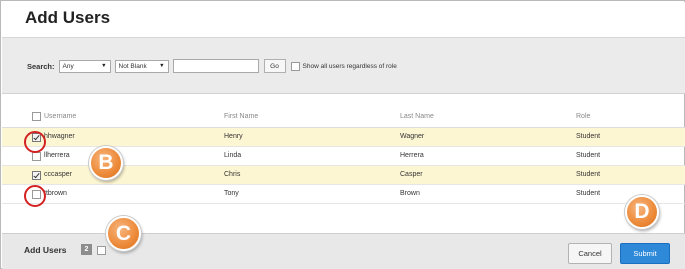 The height and width of the screenshot is (269, 685). Describe the element at coordinates (232, 174) in the screenshot. I see `cell-first-name: Chris` at that location.